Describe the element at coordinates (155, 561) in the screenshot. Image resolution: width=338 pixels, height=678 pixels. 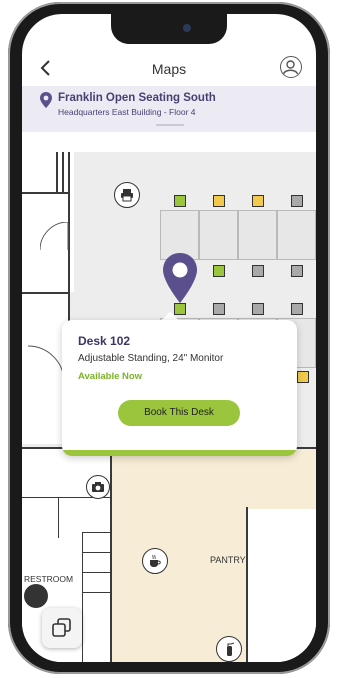
I see `coffee-cup-icon` at that location.